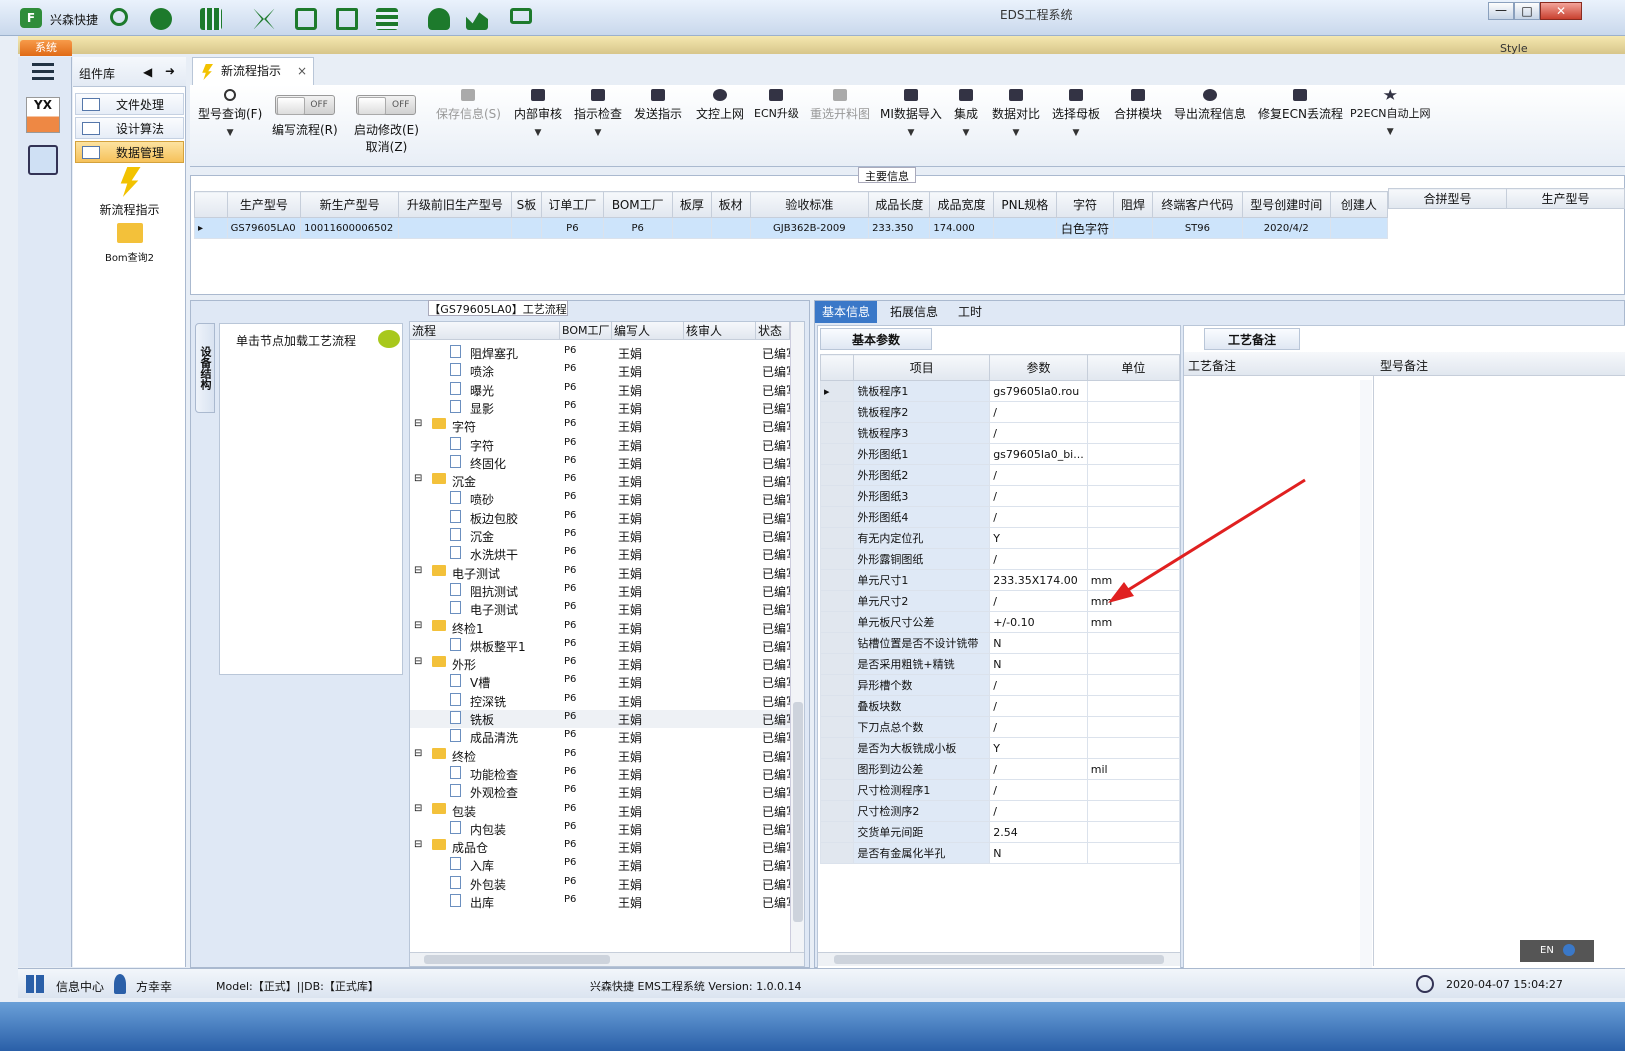 The width and height of the screenshot is (1625, 1051). What do you see at coordinates (1000, 685) in the screenshot?
I see `table-row: 异形槽个数 /` at bounding box center [1000, 685].